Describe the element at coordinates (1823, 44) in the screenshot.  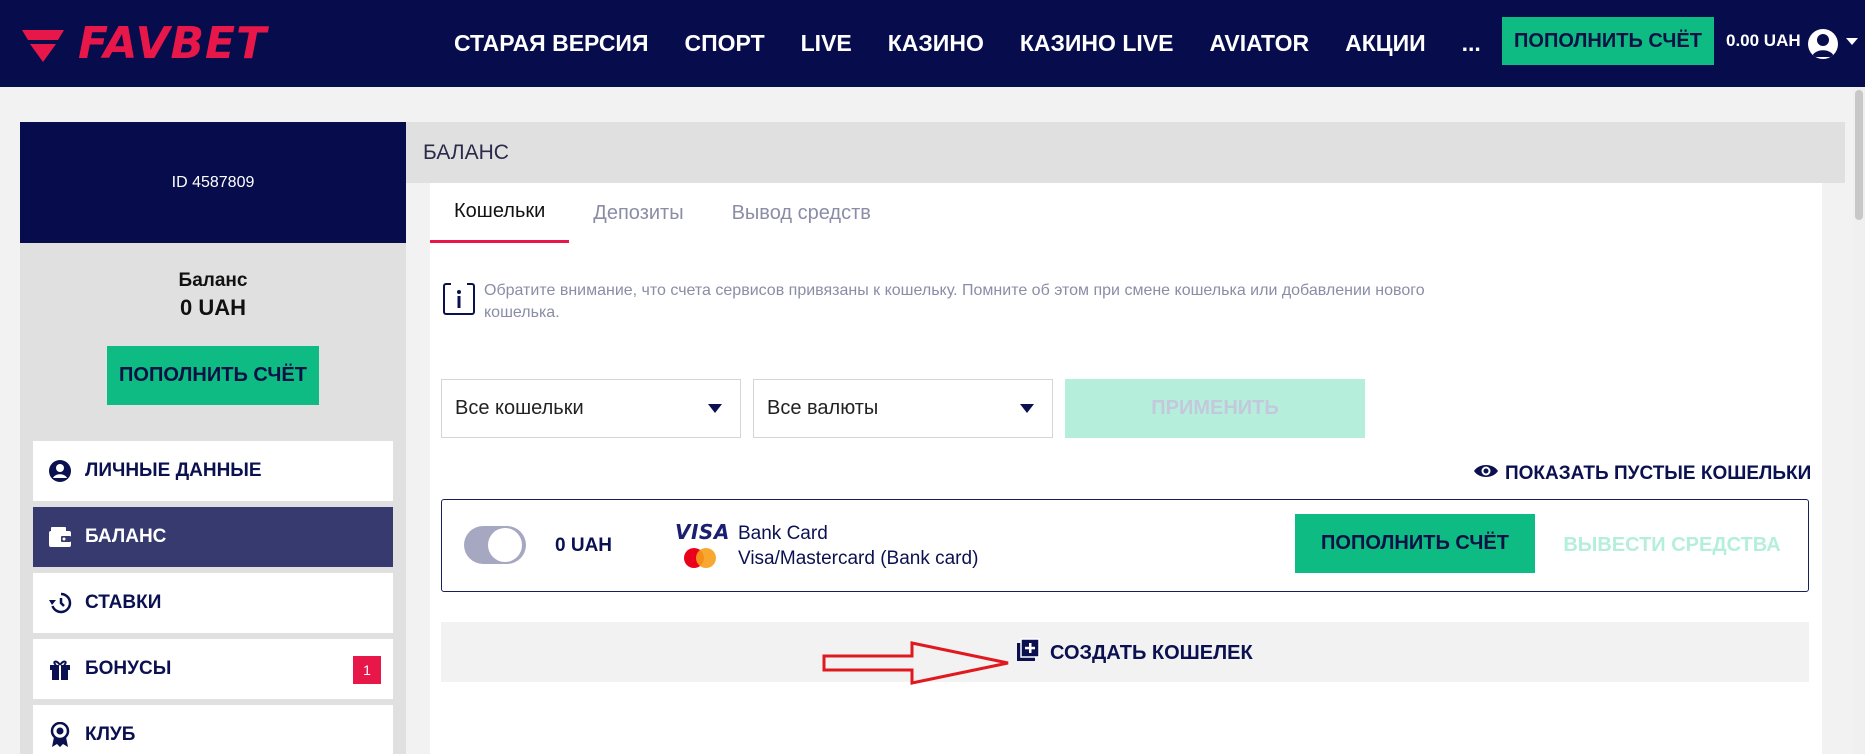
I see `user-avatar-icon` at that location.